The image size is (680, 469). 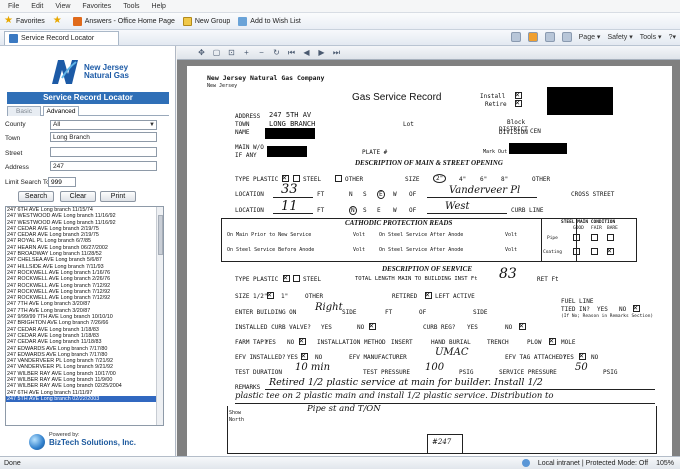 What do you see at coordinates (528, 372) in the screenshot?
I see `doc-service-pressure-label: SERVICE PRESSURE` at bounding box center [528, 372].